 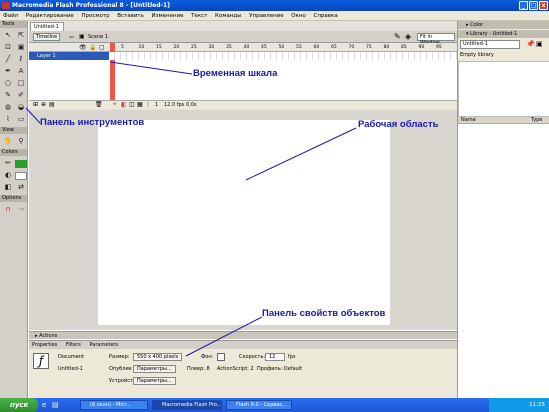 I want to click on clock: 11:25, so click(x=537, y=405).